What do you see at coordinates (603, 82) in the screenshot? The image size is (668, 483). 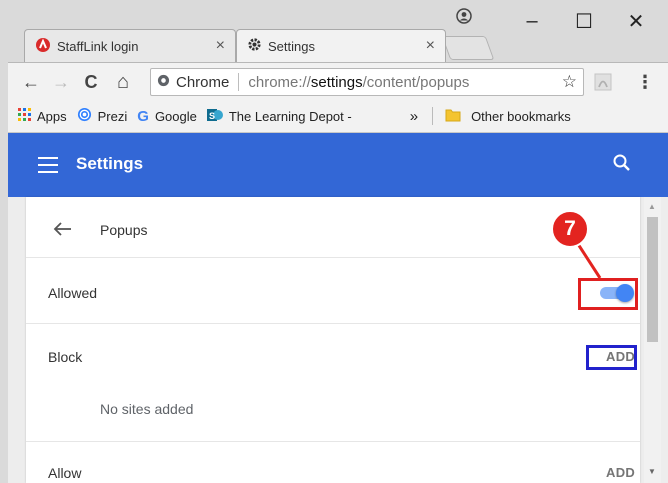 I see `extension-icon` at bounding box center [603, 82].